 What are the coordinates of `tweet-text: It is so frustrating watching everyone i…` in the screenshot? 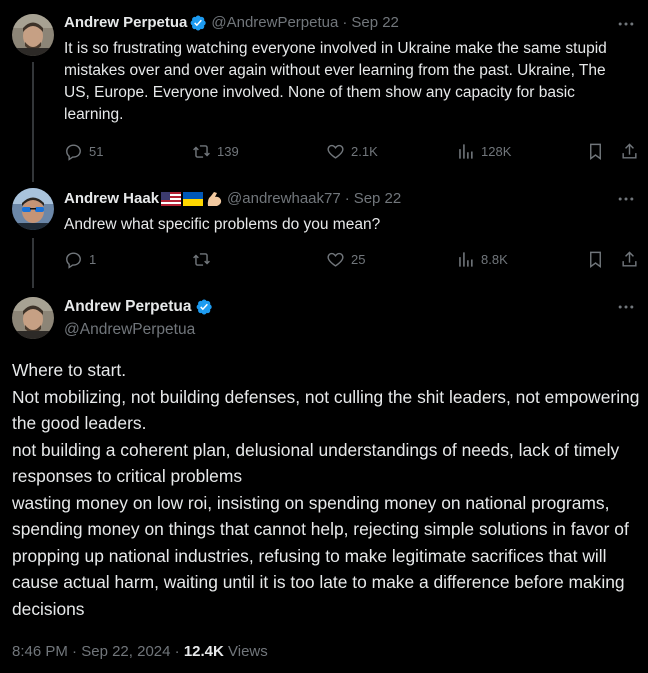 It's located at (335, 81).